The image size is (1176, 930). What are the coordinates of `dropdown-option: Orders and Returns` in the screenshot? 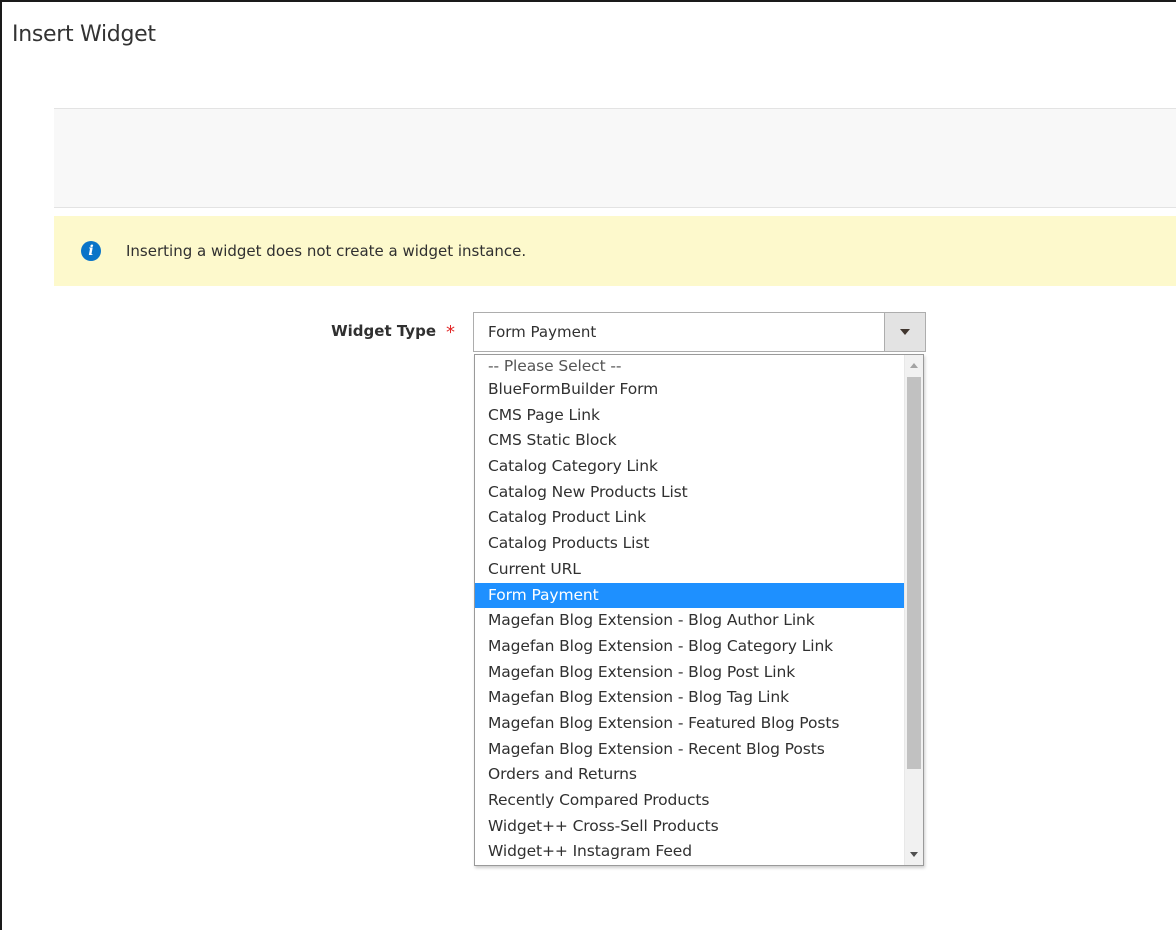 It's located at (690, 775).